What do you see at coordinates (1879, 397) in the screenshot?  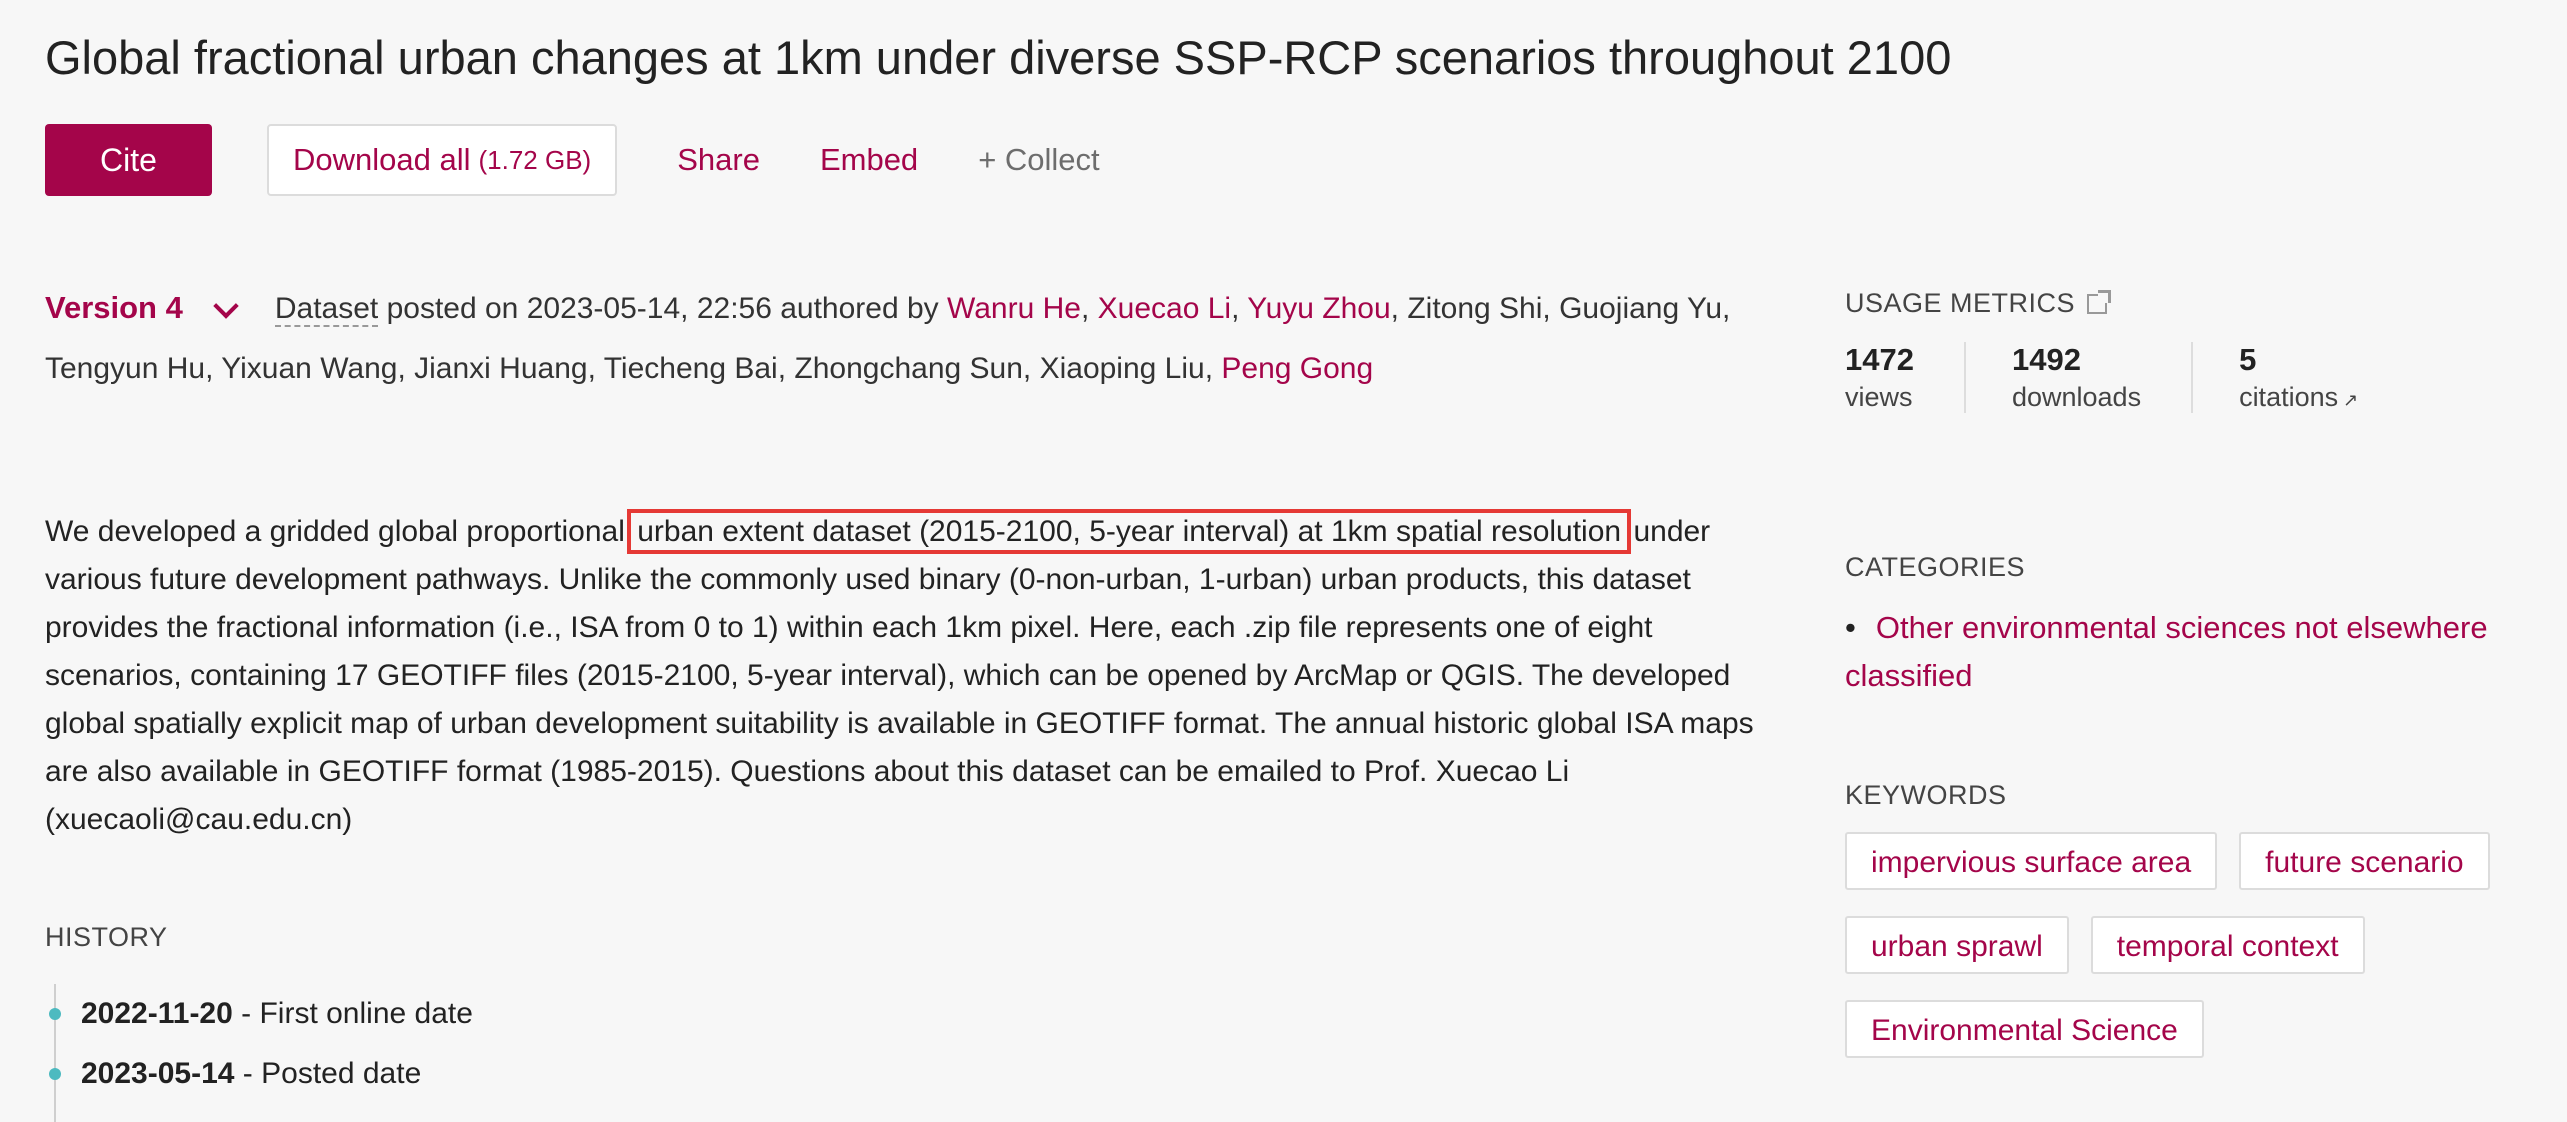 I see `metric-label: views` at bounding box center [1879, 397].